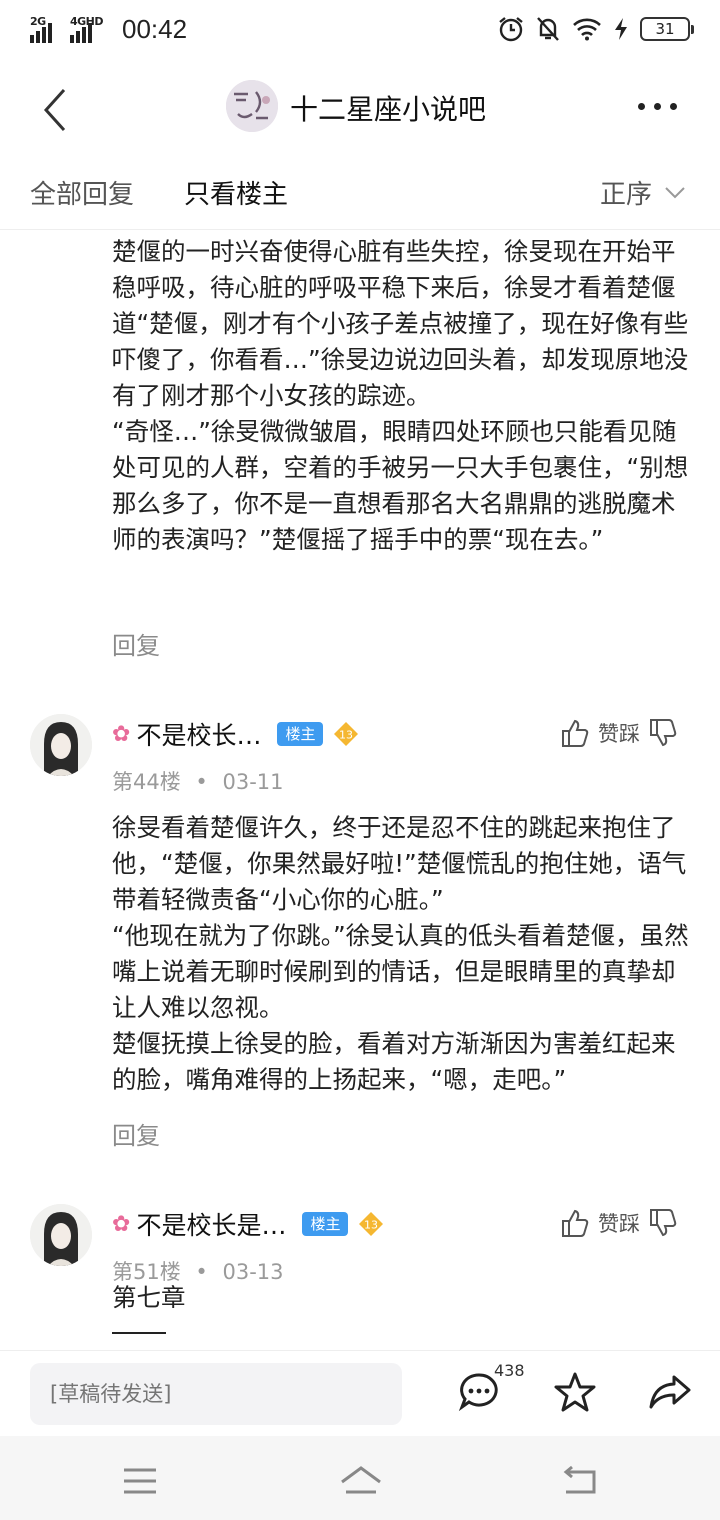  I want to click on post-author: ✿ 不是校长是… 楼主 13, so click(248, 1224).